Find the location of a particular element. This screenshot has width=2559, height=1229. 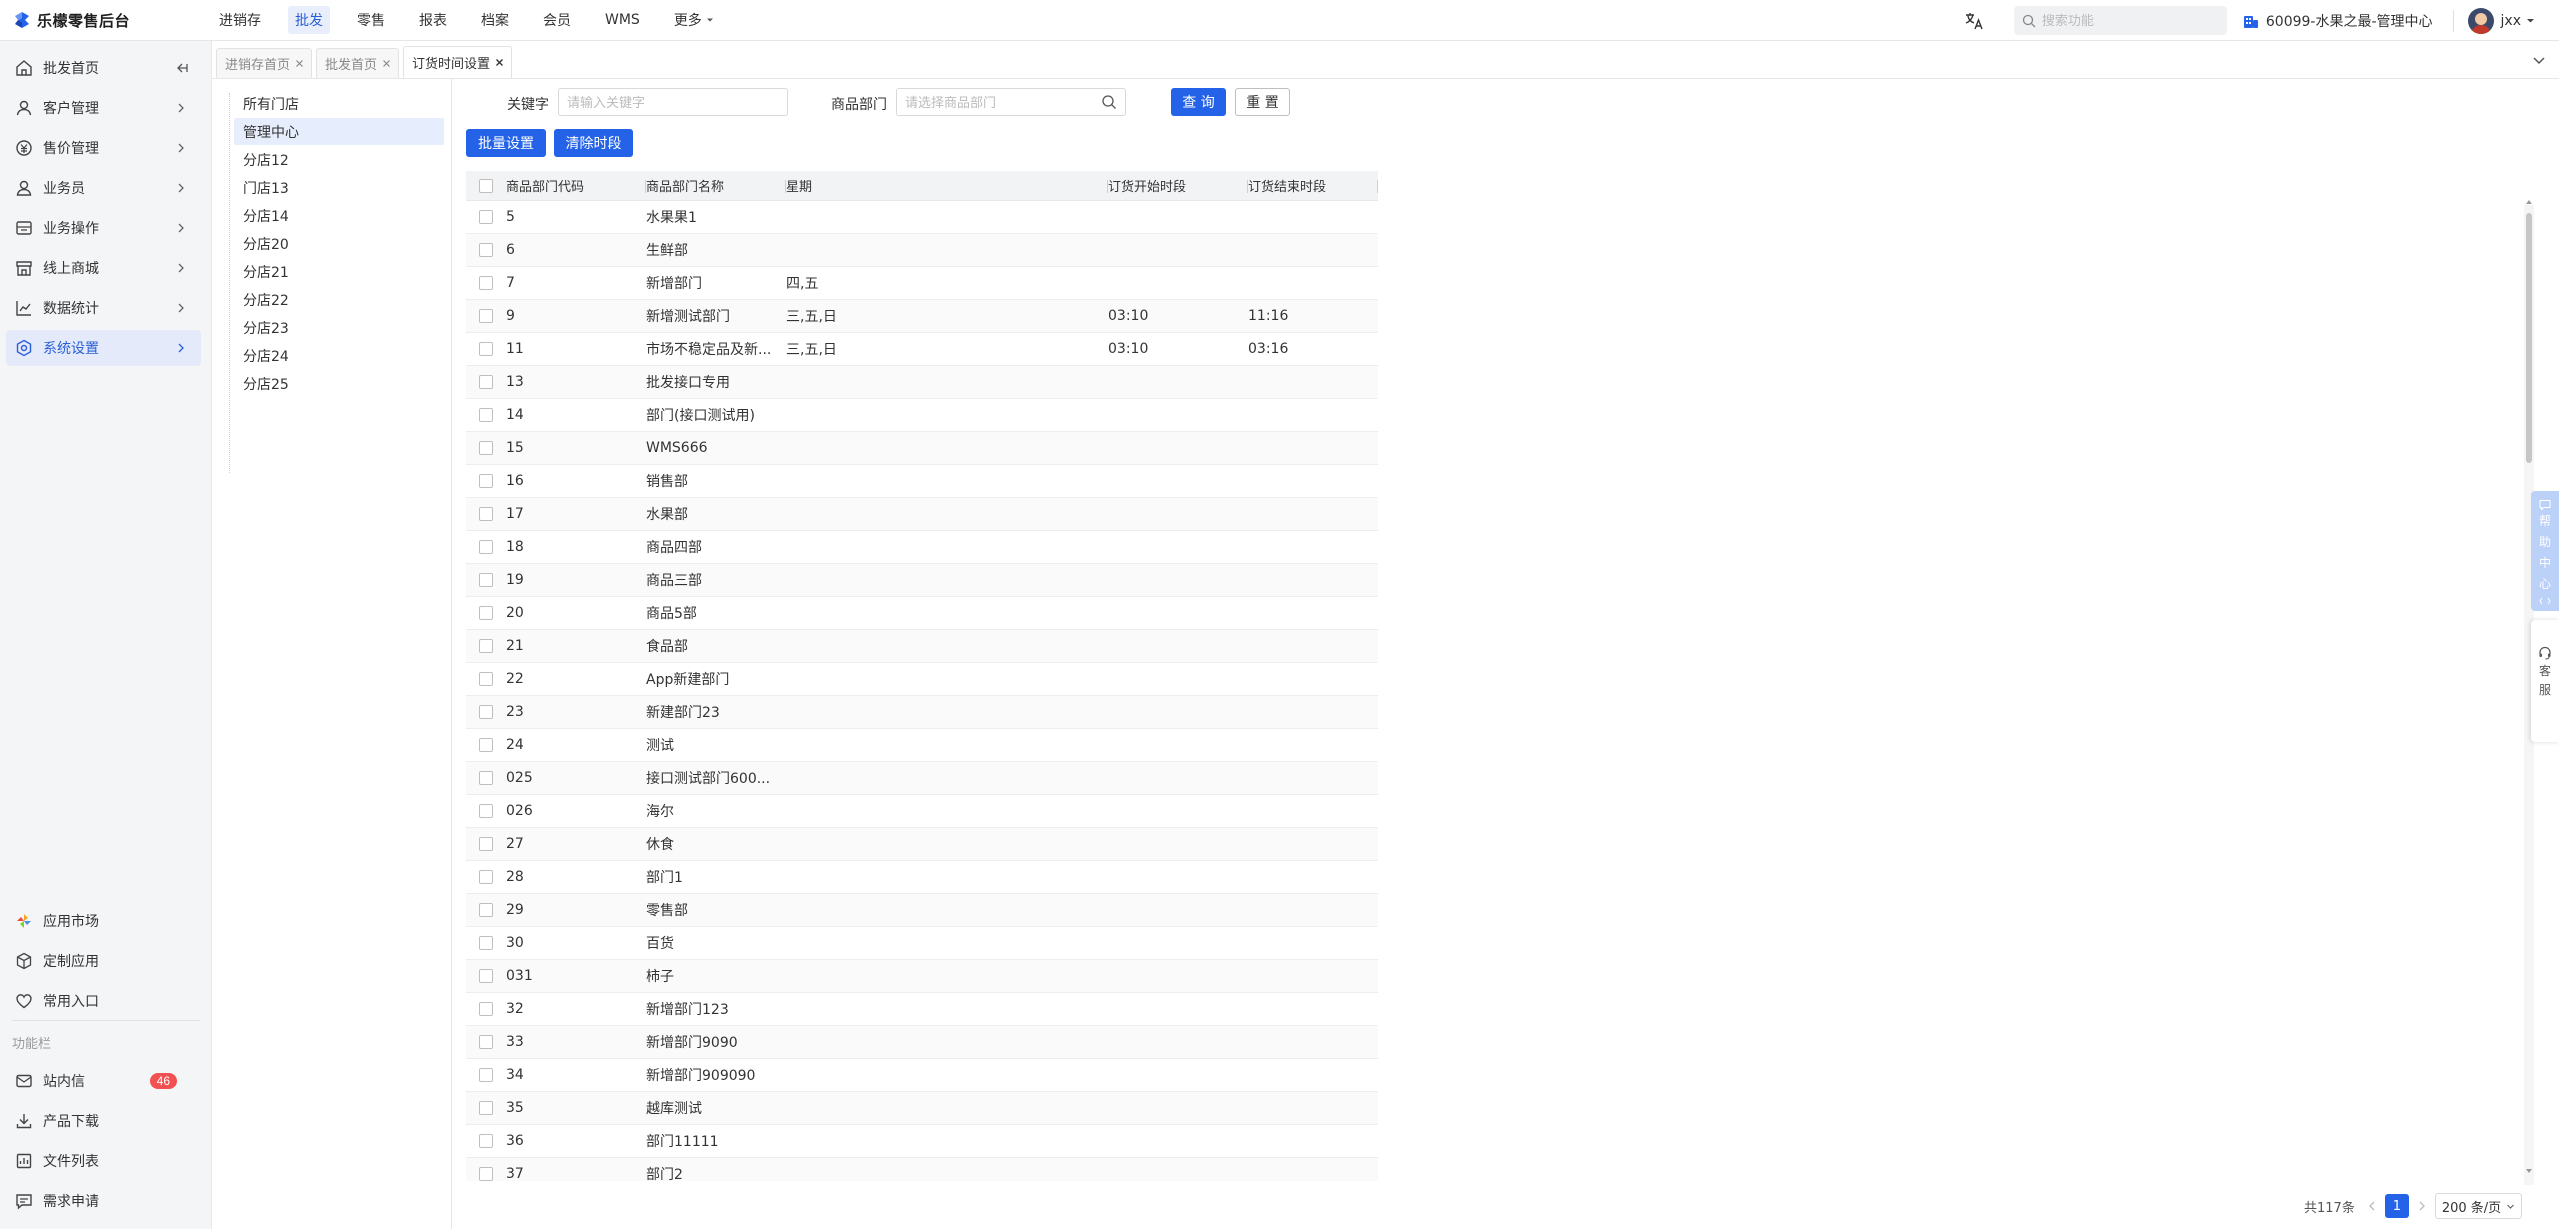

table-row: 27 休食 is located at coordinates (922, 844).